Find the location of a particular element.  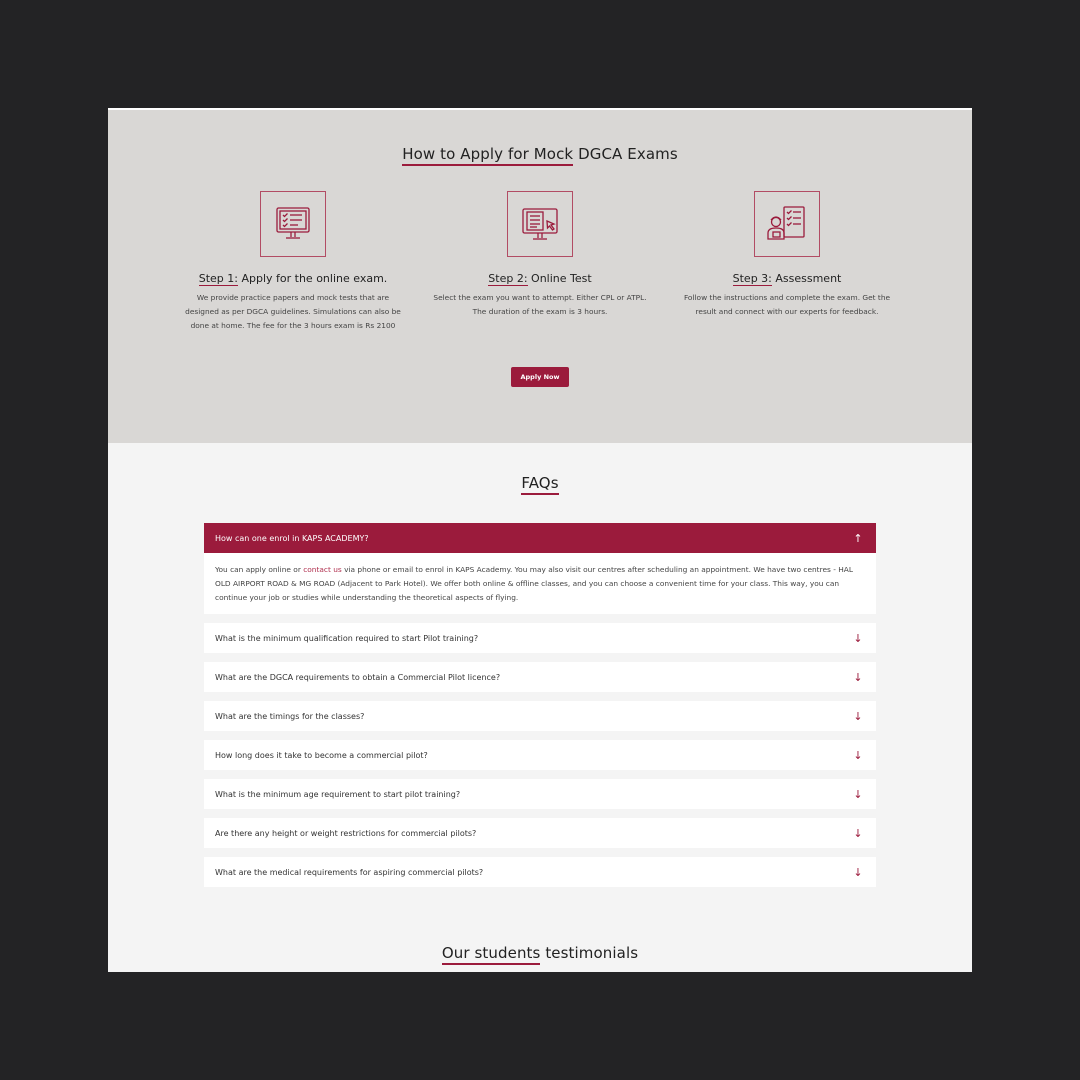

testimonials-title-highlight: Our students is located at coordinates (491, 955).